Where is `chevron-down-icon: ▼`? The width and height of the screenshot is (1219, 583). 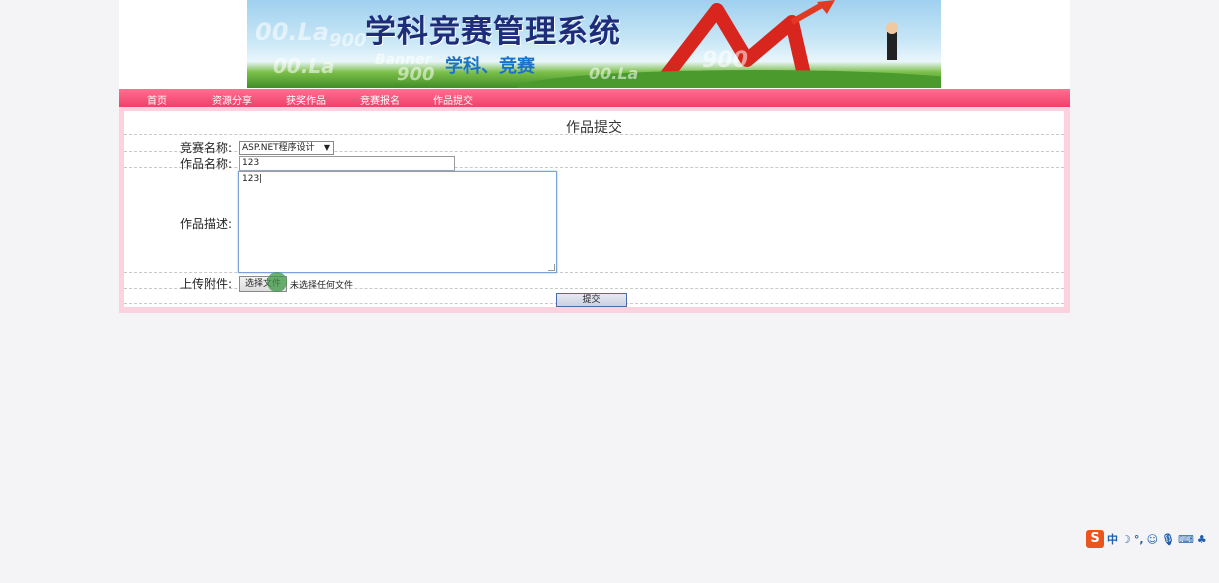
chevron-down-icon: ▼ is located at coordinates (326, 147).